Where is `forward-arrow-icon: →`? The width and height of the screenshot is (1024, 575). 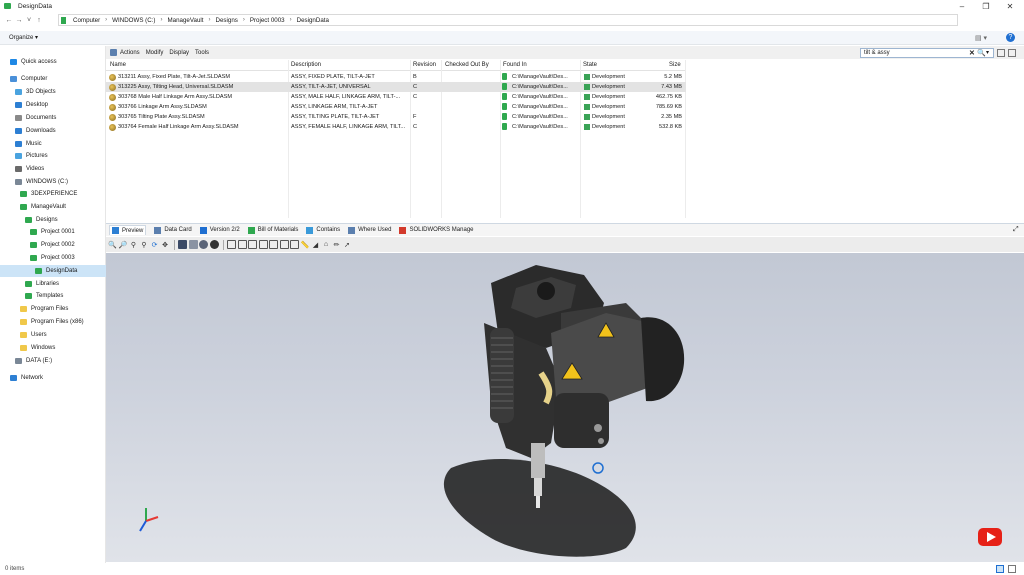
forward-arrow-icon: → is located at coordinates (19, 20).